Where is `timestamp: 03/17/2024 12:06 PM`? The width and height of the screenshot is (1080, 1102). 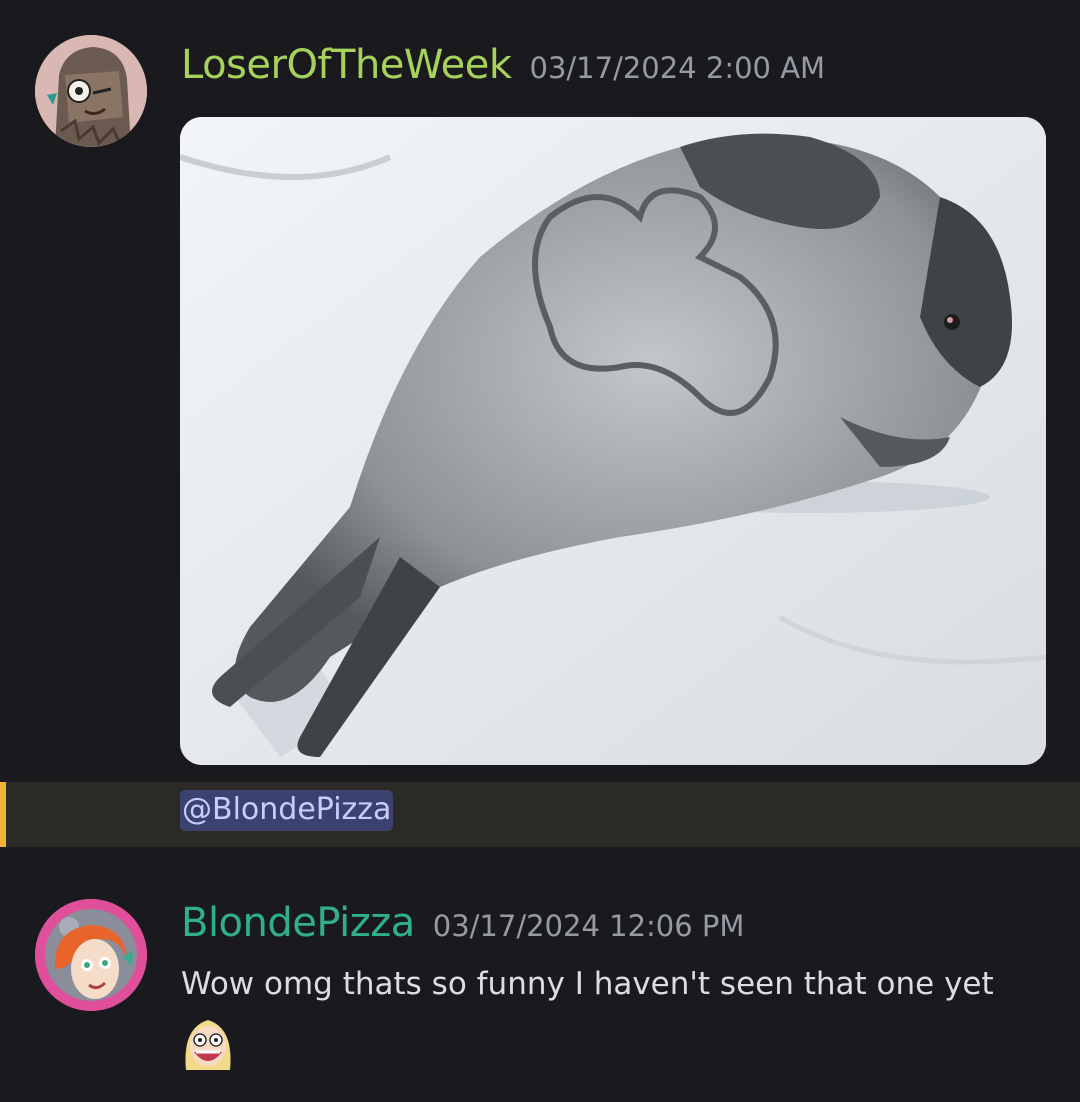
timestamp: 03/17/2024 12:06 PM is located at coordinates (588, 926).